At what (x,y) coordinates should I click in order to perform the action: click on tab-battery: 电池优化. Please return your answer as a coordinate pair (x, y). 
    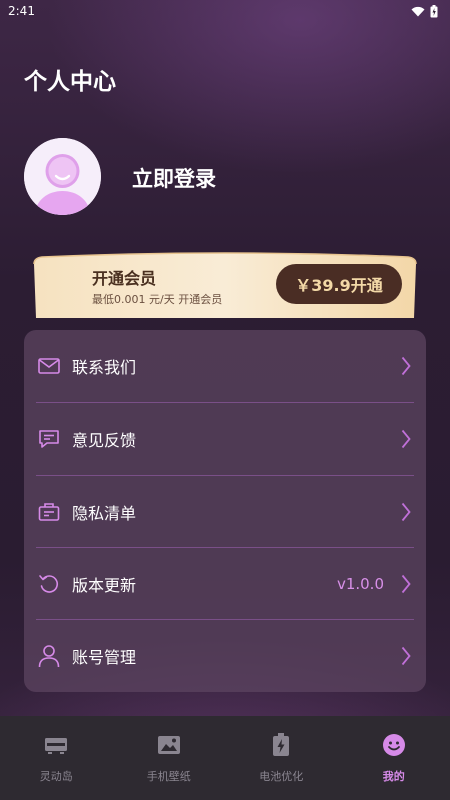
    Looking at the image, I should click on (281, 758).